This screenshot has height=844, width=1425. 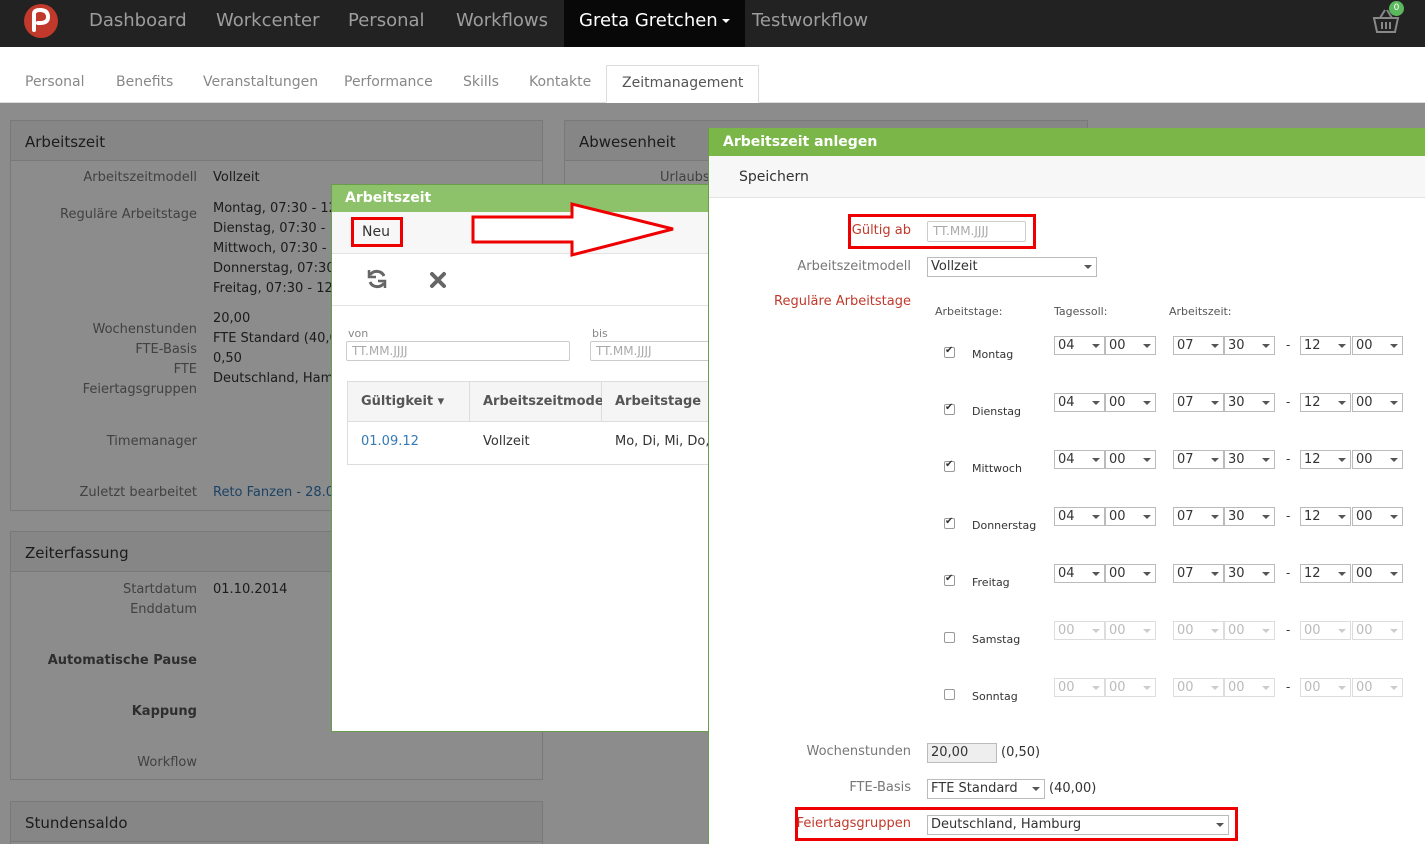 I want to click on tab-performance: Performance, so click(x=388, y=82).